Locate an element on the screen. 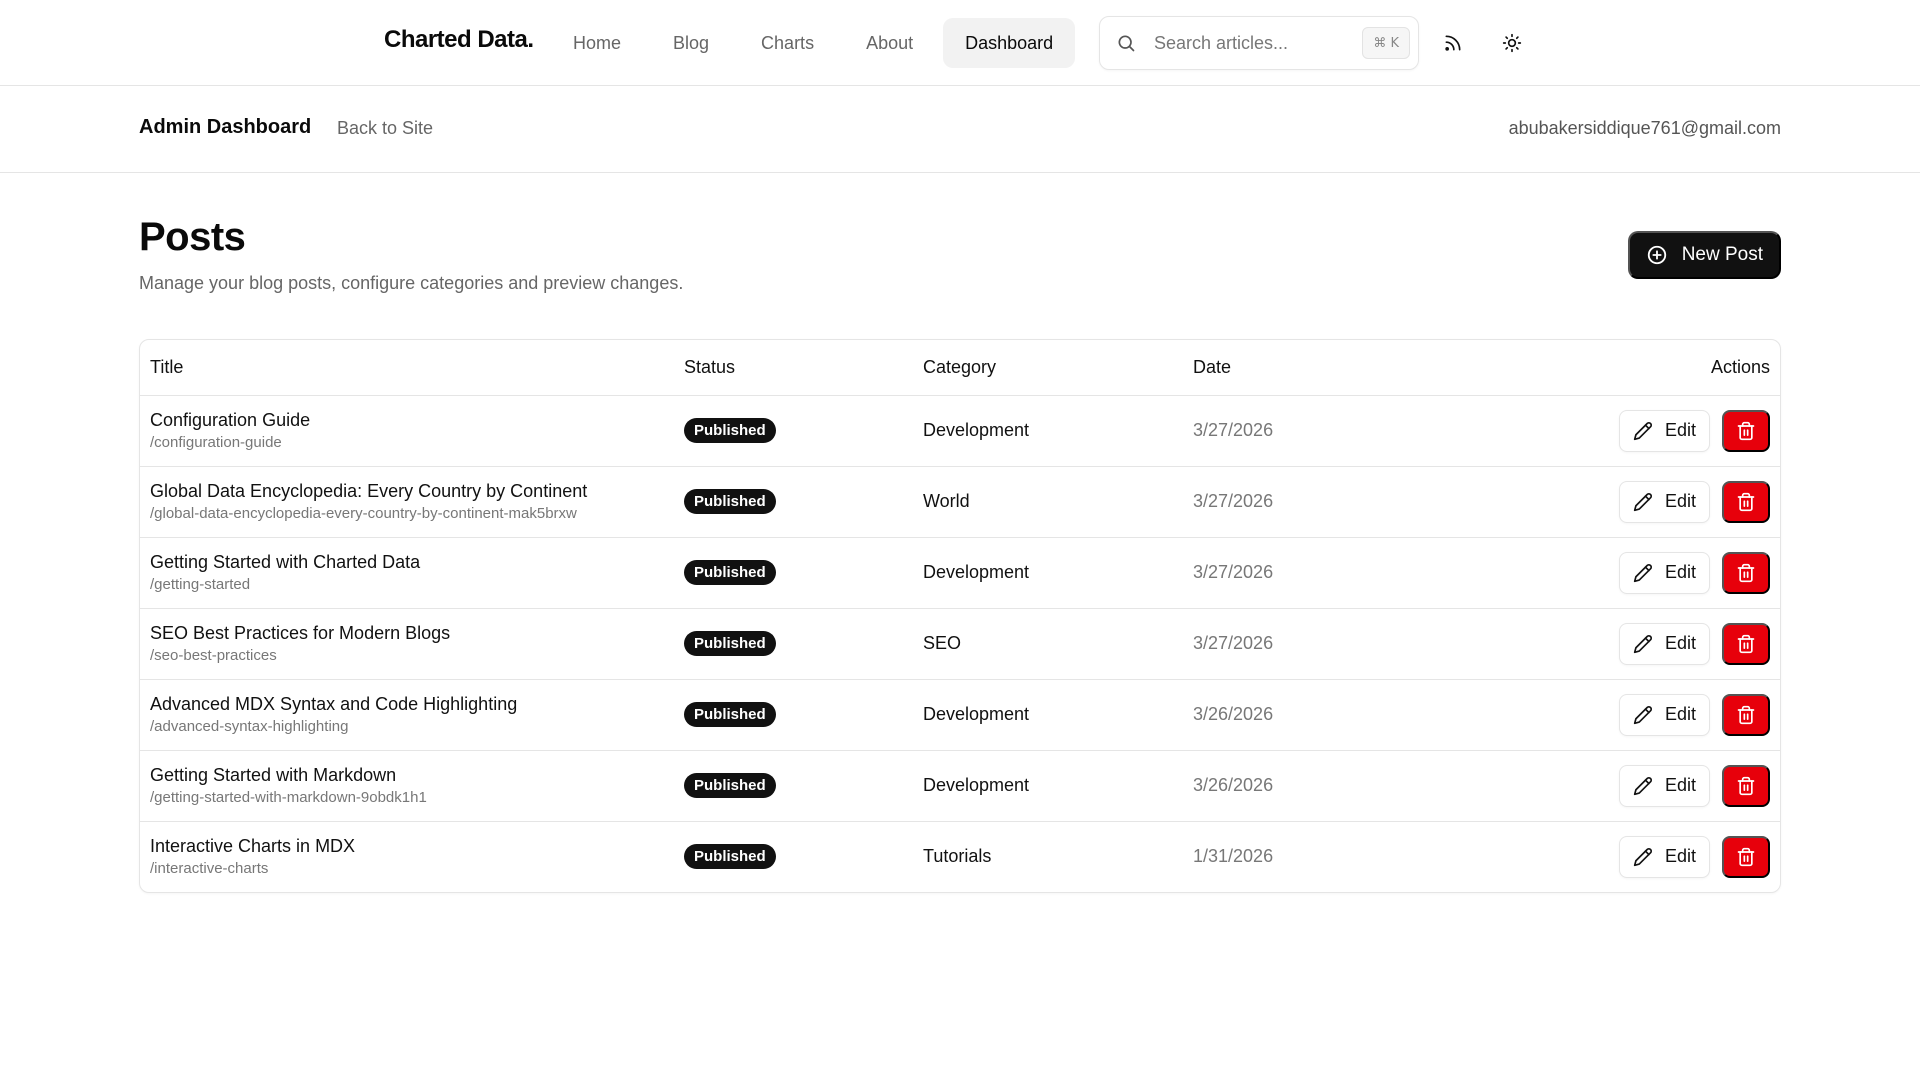  main-nav: Home Blog Charts About Dashboard is located at coordinates (813, 43).